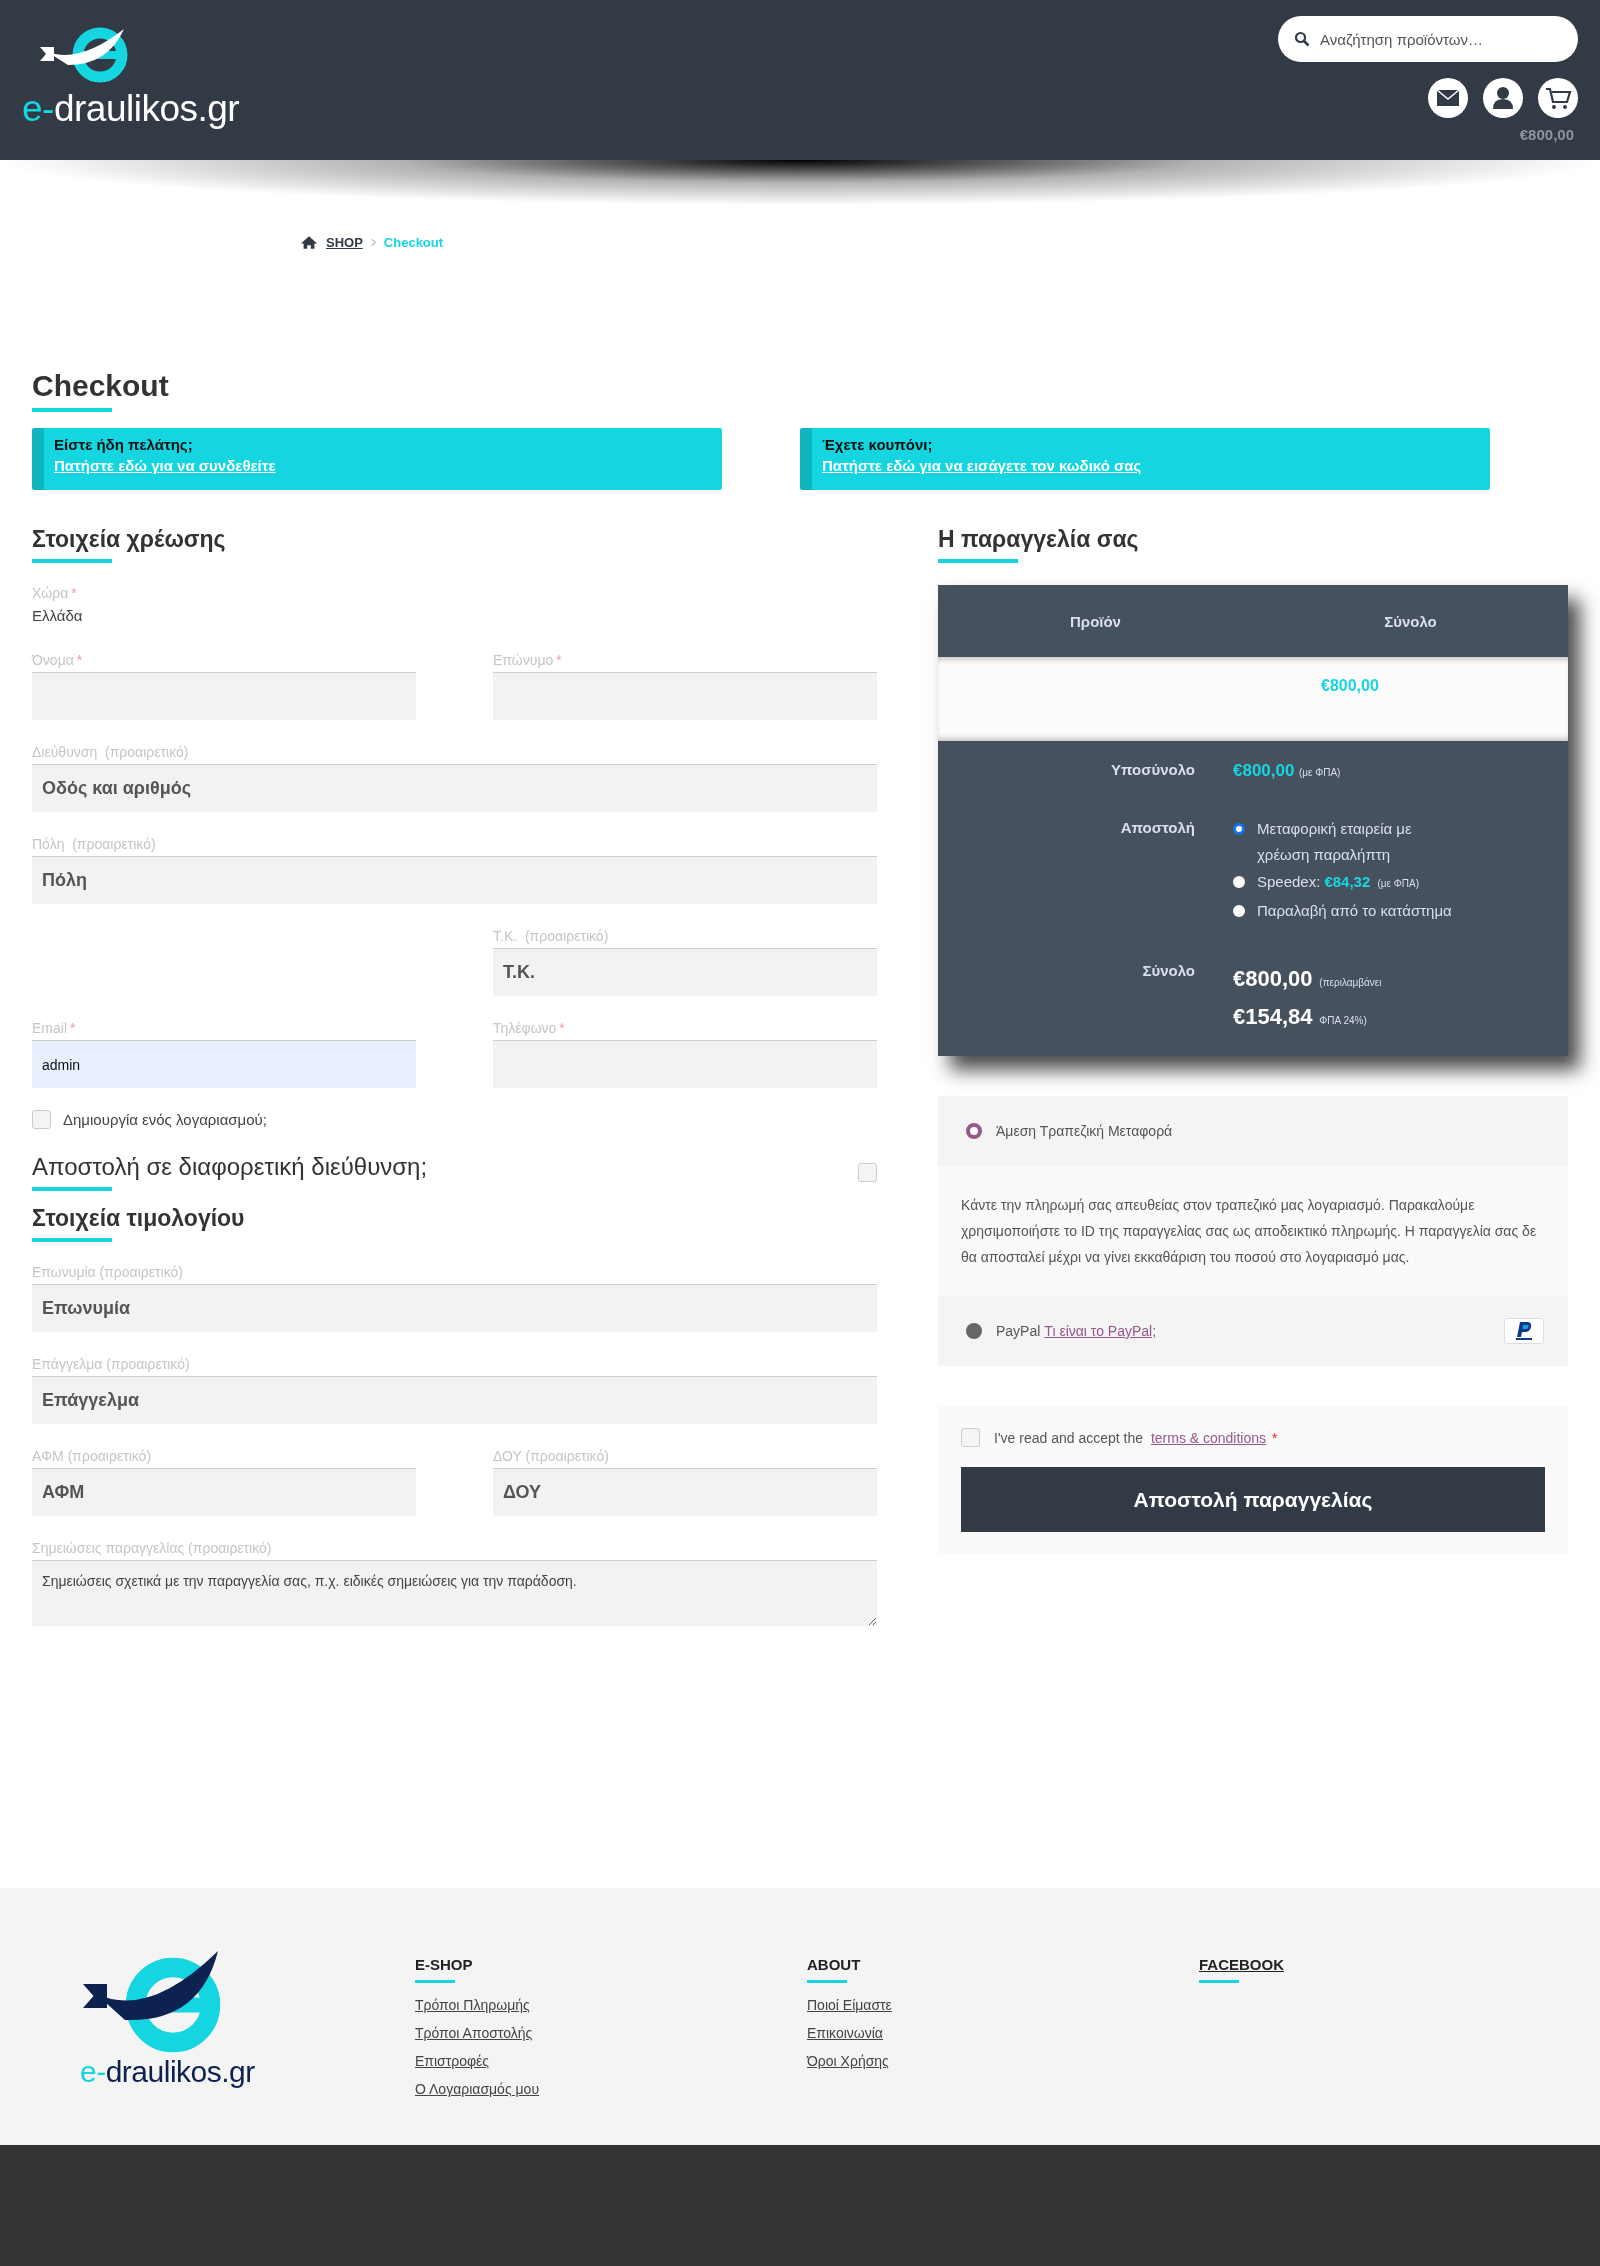 This screenshot has width=1600, height=2266. I want to click on column-header: Προϊόν, so click(1095, 621).